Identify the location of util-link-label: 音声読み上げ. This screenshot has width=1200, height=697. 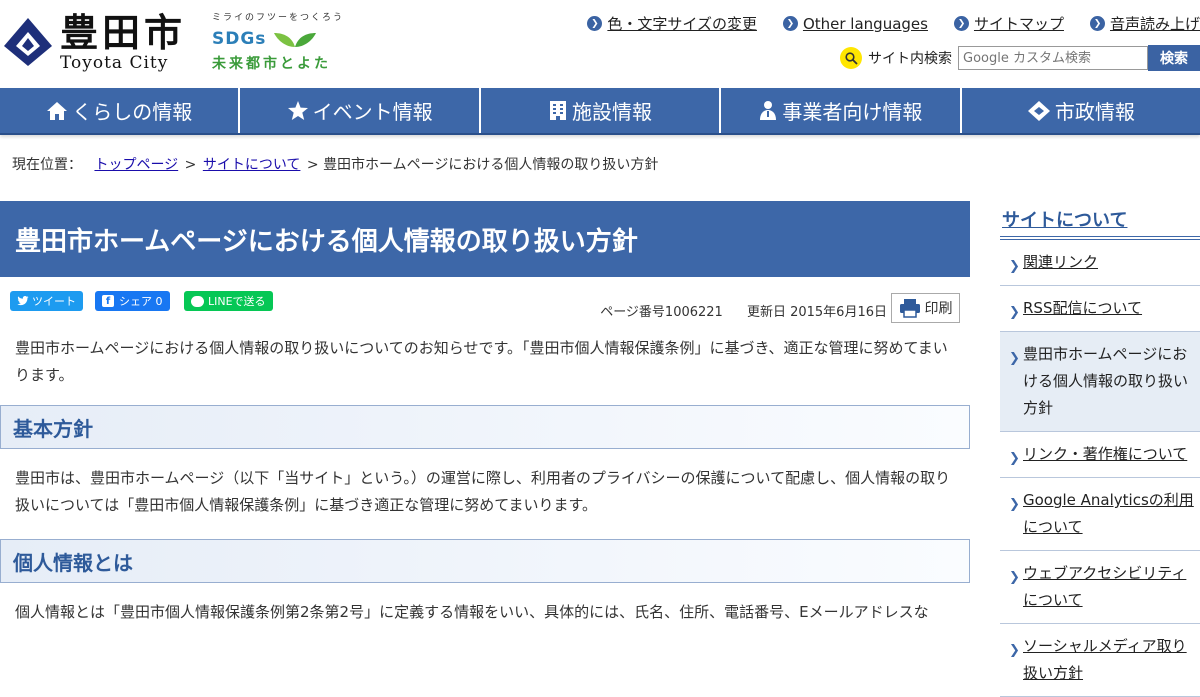
(1155, 23).